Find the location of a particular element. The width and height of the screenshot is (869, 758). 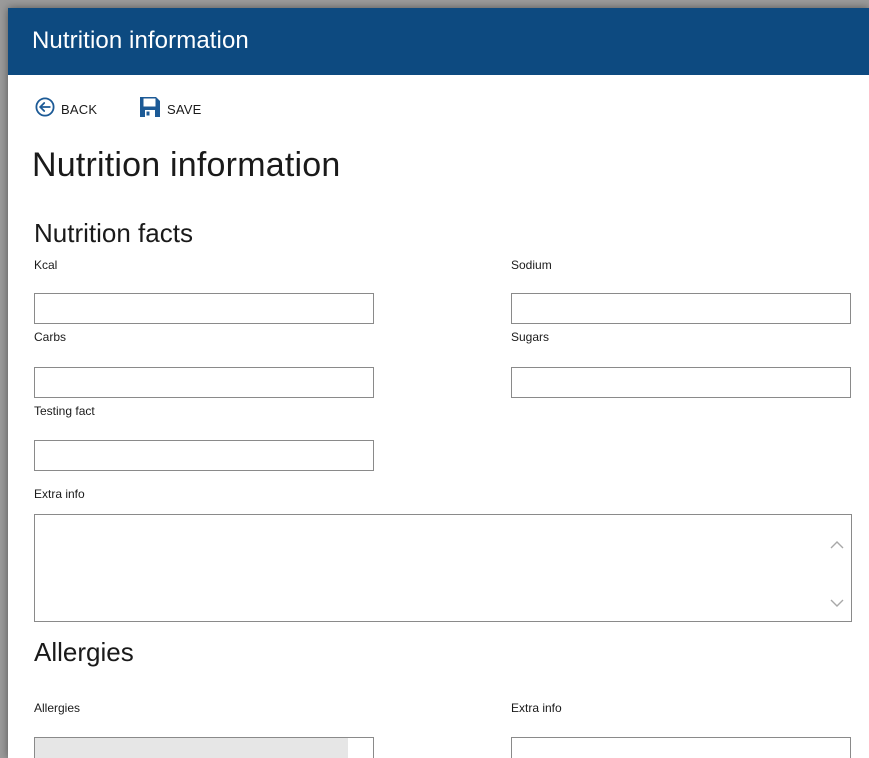

testing-fact-label: Testing fact is located at coordinates (64, 411).